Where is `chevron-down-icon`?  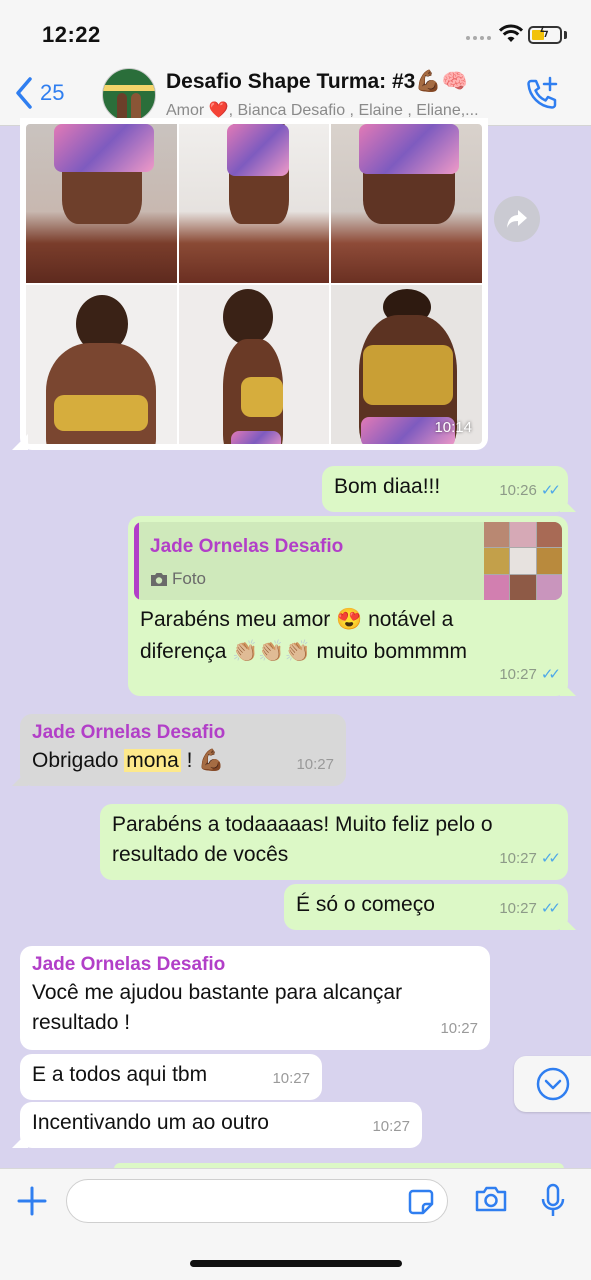
chevron-down-icon is located at coordinates (552, 1084).